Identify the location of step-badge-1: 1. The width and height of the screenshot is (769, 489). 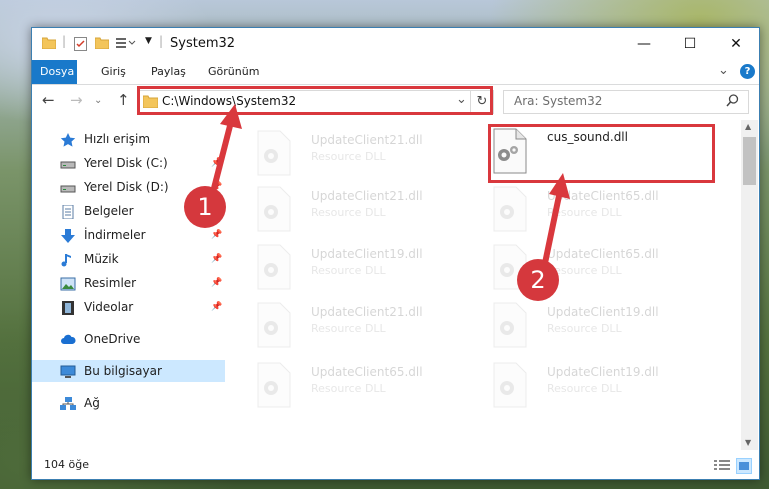
(205, 207).